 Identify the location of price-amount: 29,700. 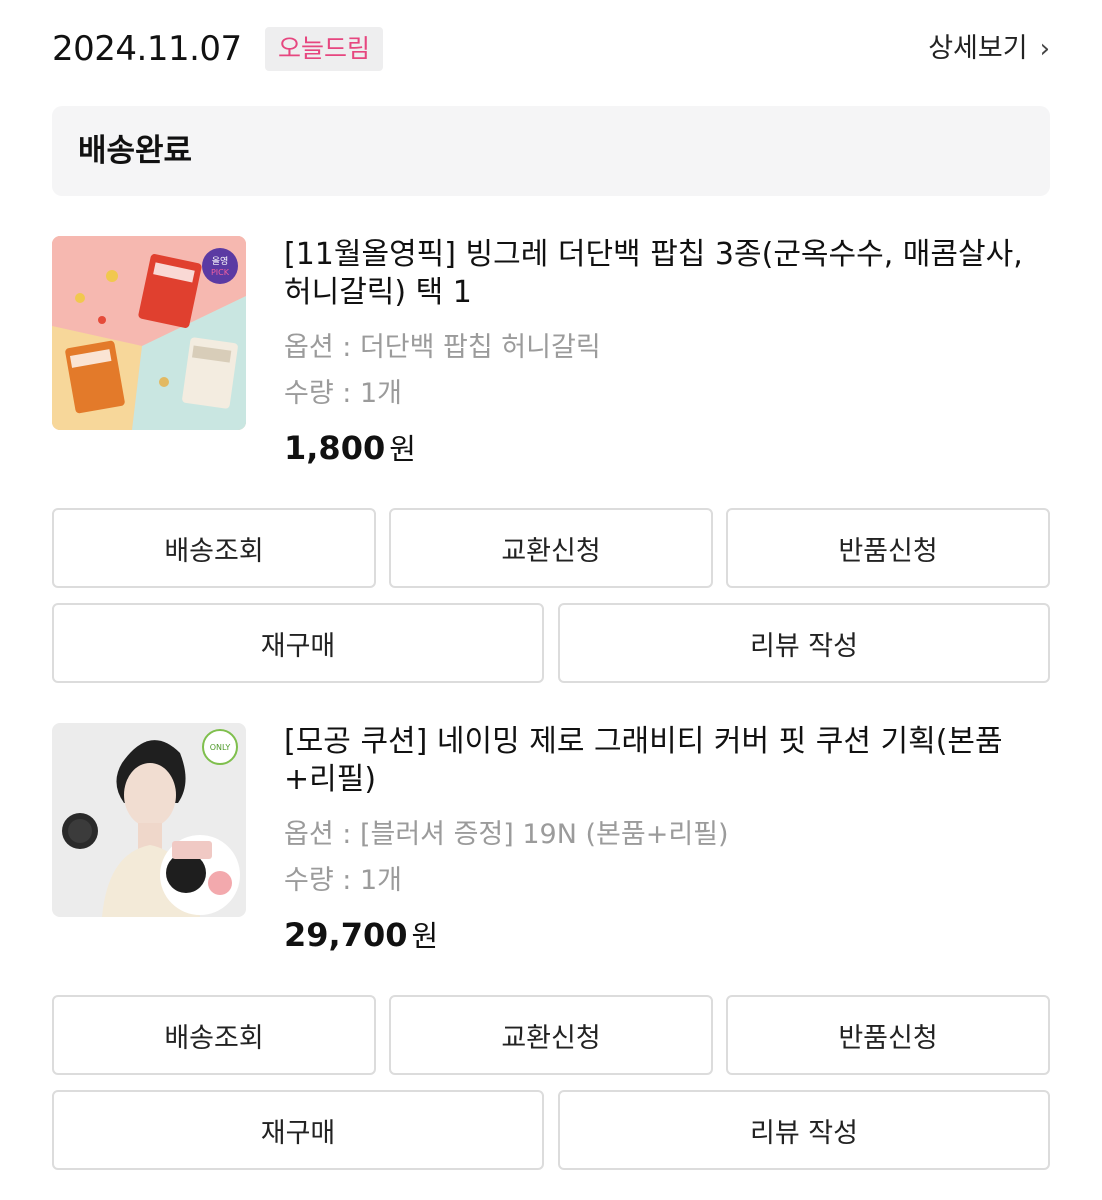
(346, 935).